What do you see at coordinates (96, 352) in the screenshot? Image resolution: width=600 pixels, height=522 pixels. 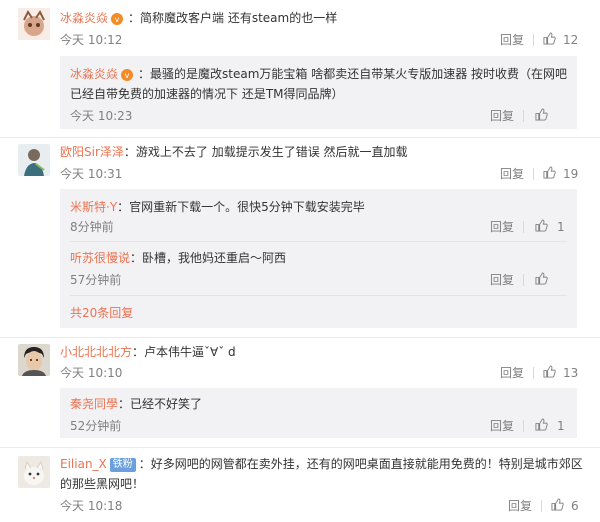 I see `username: 小北北北北方` at bounding box center [96, 352].